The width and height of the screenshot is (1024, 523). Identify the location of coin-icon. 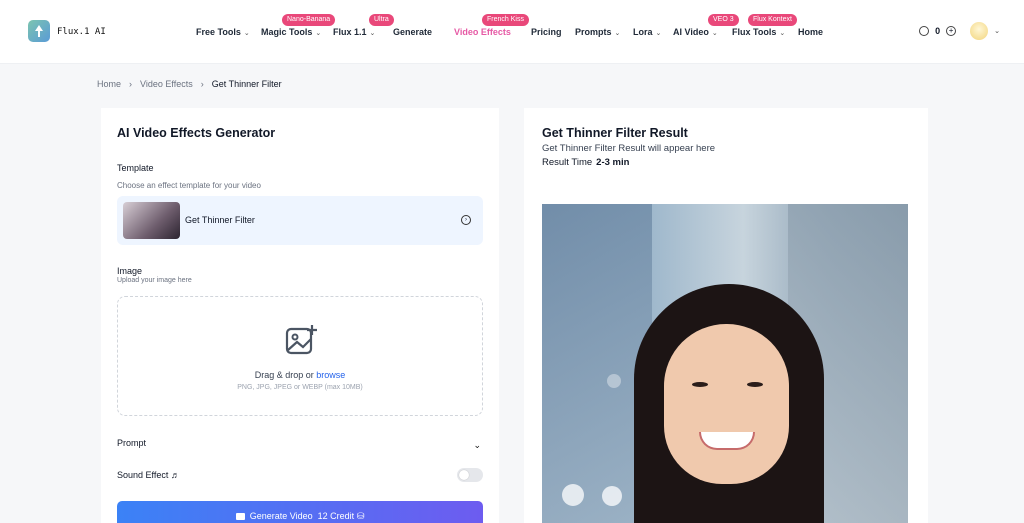
(924, 31).